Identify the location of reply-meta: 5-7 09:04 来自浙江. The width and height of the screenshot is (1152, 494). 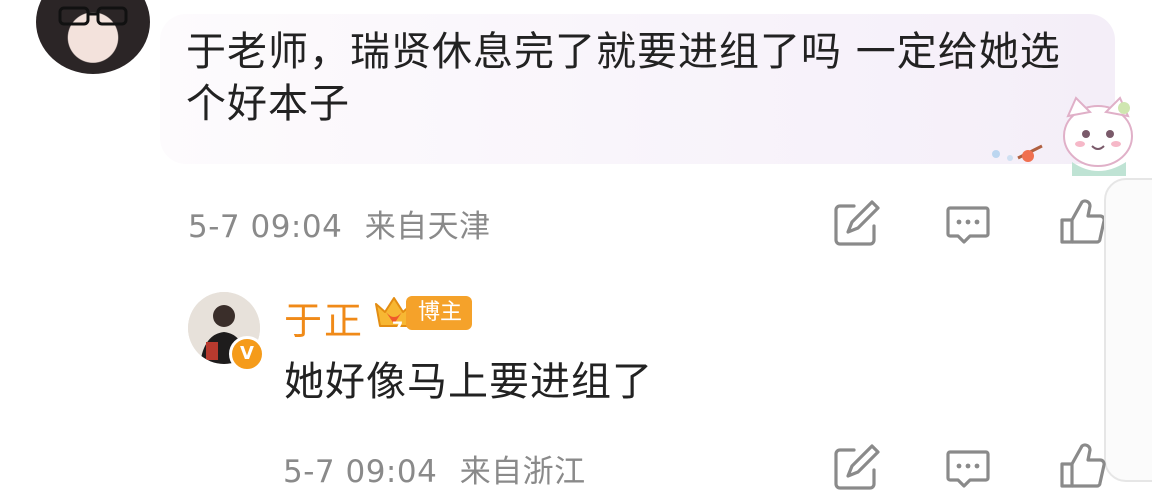
(434, 468).